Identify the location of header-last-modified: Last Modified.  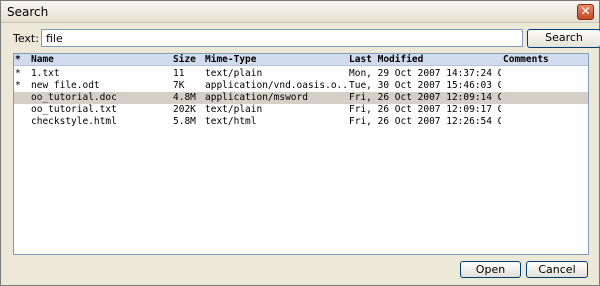
(425, 60).